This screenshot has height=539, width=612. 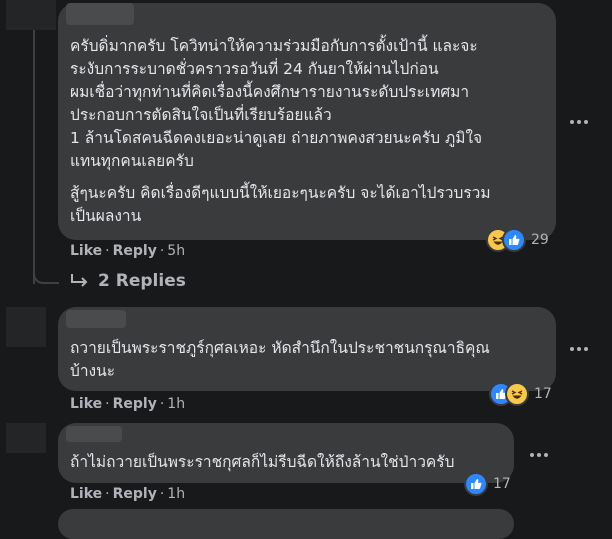 I want to click on comment-line: ประกอบการตัดสินใจเป็นที่เรียบร้อยแล้ว, so click(x=201, y=115).